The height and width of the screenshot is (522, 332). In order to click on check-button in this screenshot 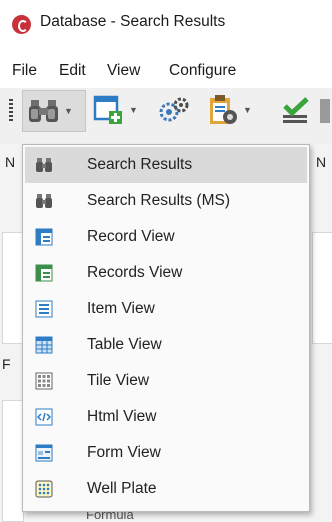, I will do `click(296, 110)`.